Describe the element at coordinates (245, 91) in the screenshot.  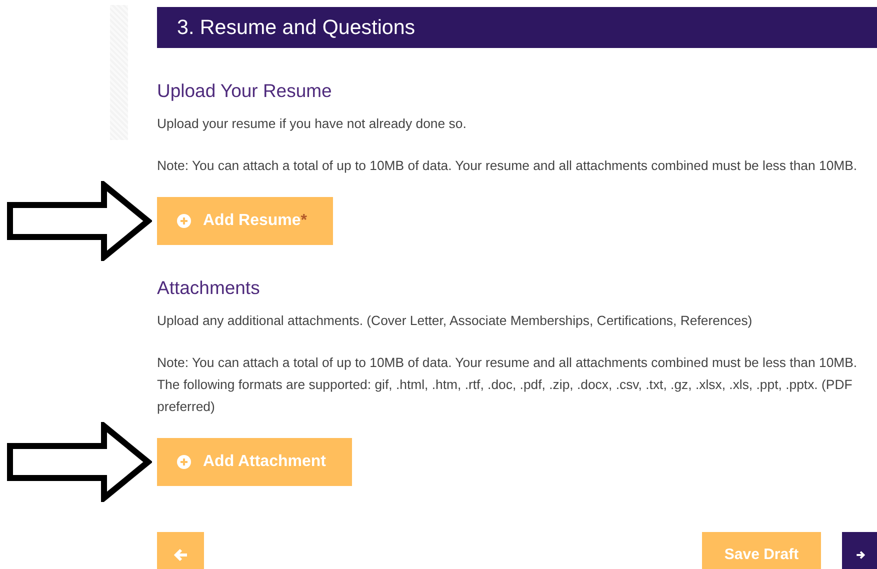
I see `section-title: Upload Your Resume` at that location.